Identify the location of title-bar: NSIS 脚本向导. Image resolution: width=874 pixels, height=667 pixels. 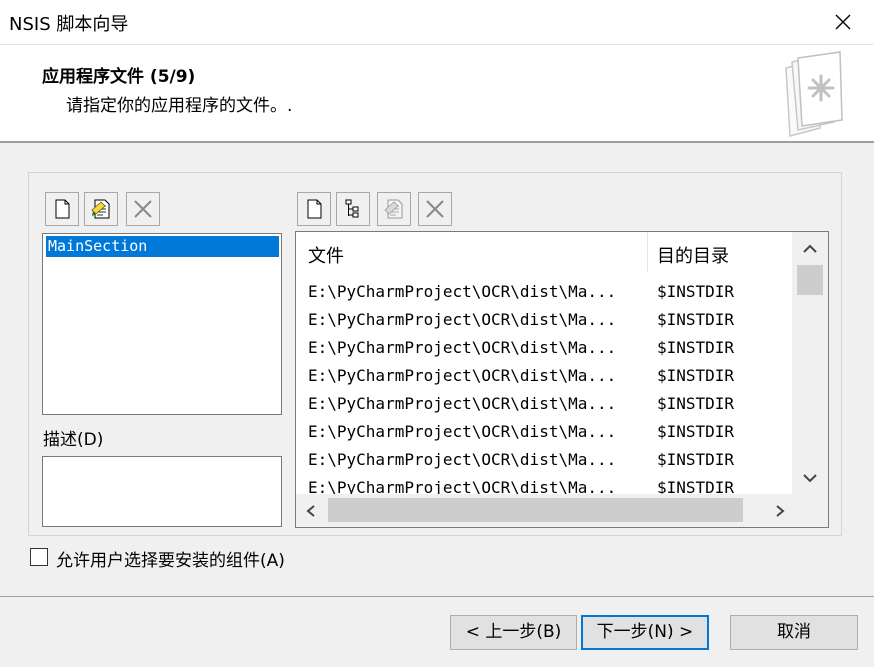
(437, 22).